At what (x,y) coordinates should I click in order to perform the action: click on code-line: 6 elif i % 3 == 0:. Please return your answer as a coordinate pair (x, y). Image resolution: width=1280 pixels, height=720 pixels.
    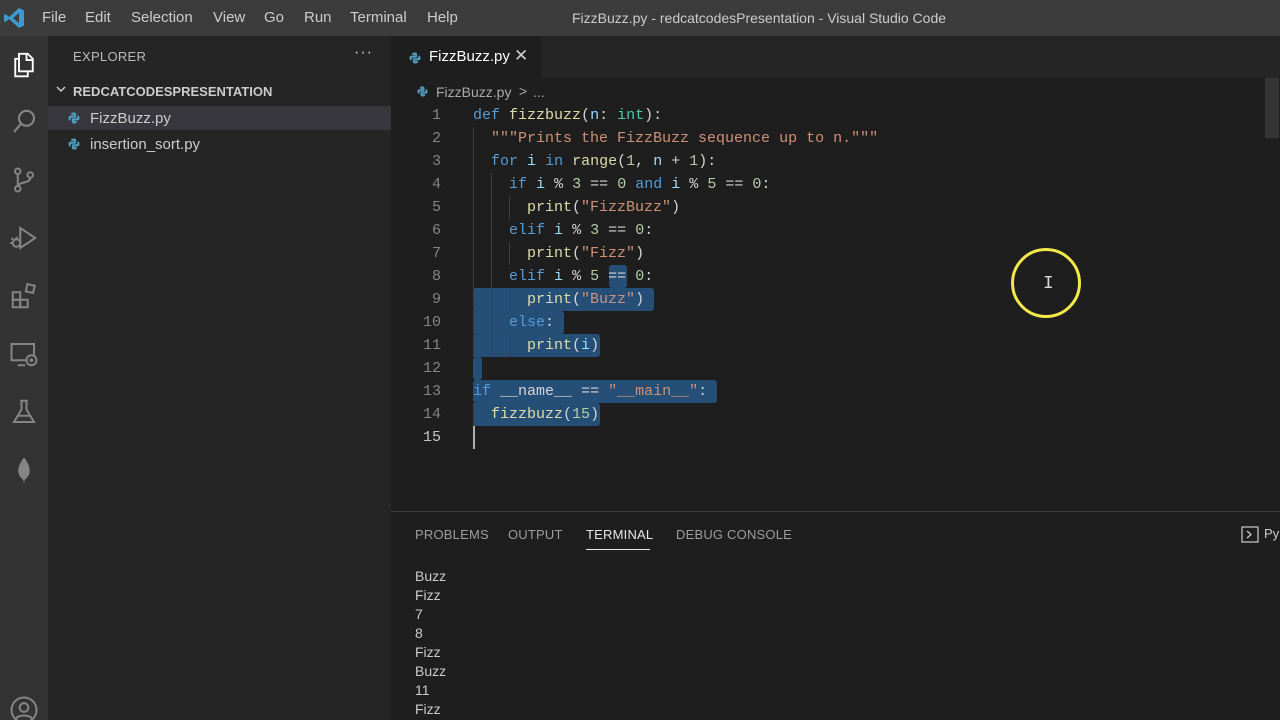
    Looking at the image, I should click on (835, 230).